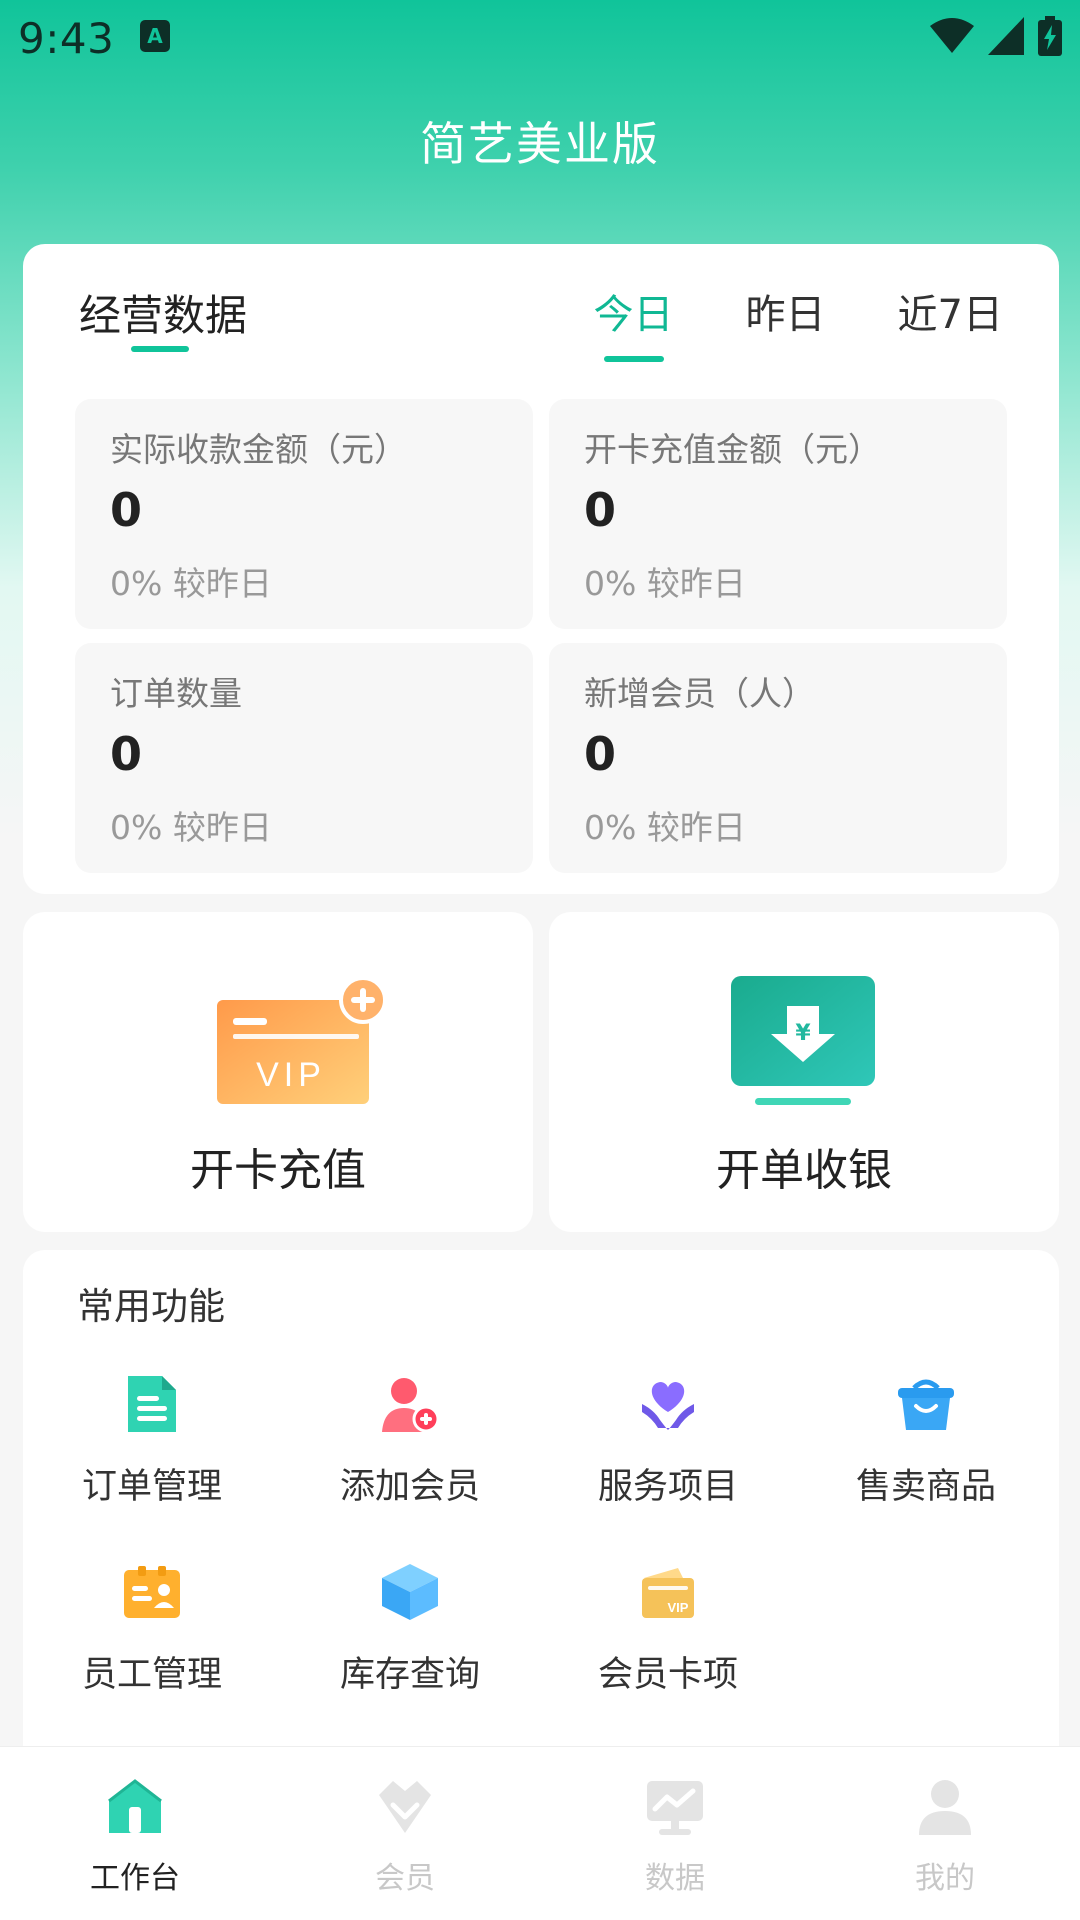 This screenshot has height=1920, width=1080. Describe the element at coordinates (135, 1878) in the screenshot. I see `nav-label: 工作台` at that location.